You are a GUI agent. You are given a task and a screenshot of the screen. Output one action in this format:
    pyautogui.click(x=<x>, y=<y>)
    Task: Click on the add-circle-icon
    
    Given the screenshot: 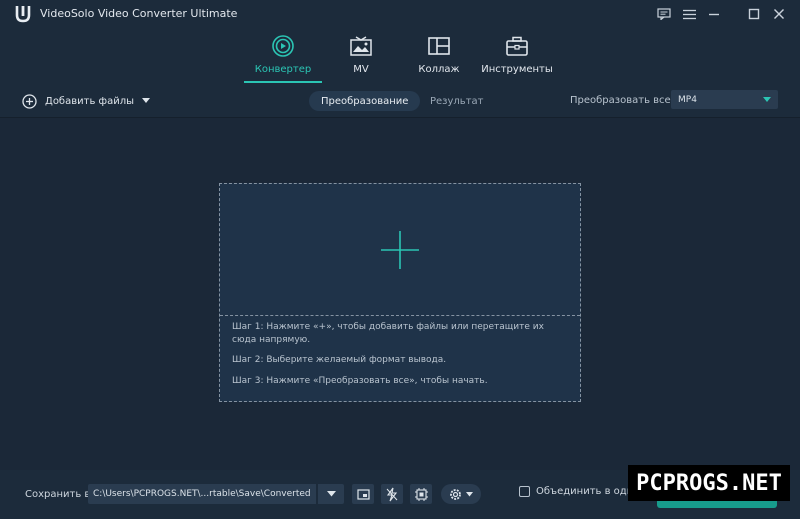 What is the action you would take?
    pyautogui.click(x=29, y=101)
    